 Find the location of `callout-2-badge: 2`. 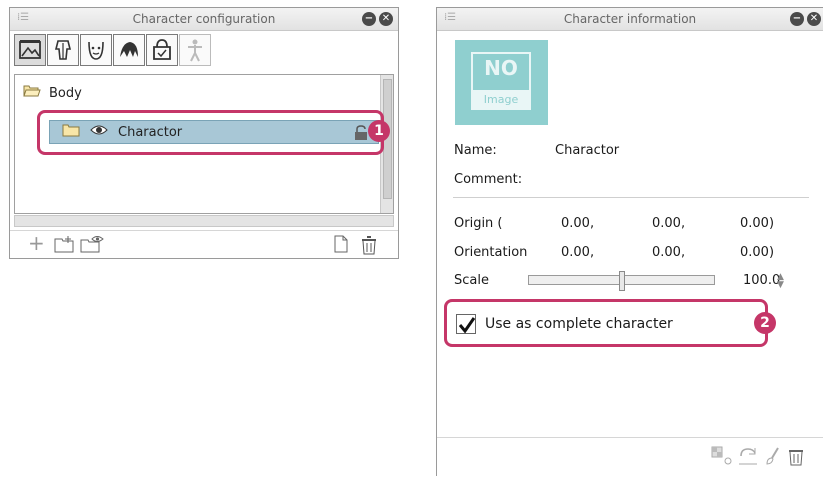

callout-2-badge: 2 is located at coordinates (765, 323).